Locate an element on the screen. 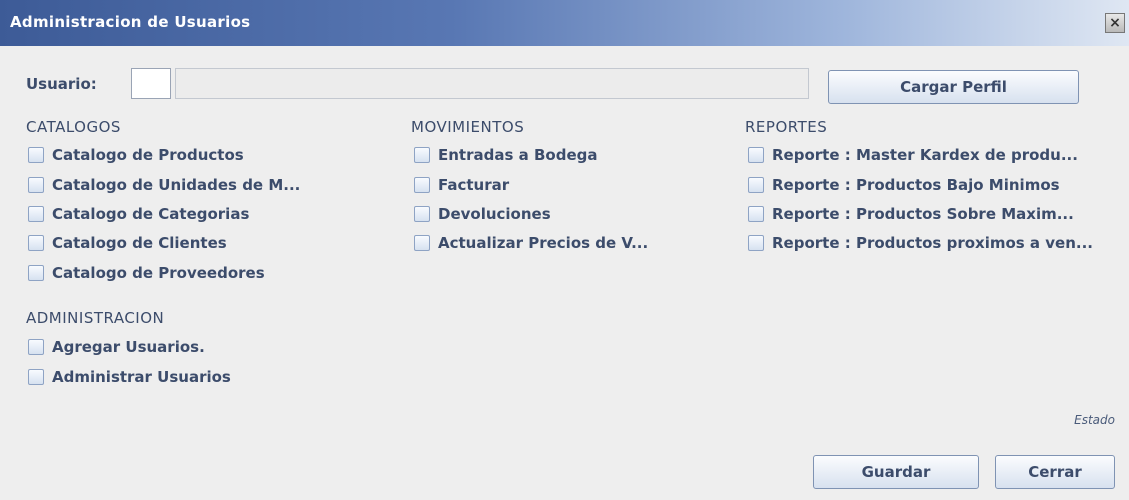 The image size is (1129, 500). close-glyph: × is located at coordinates (1115, 23).